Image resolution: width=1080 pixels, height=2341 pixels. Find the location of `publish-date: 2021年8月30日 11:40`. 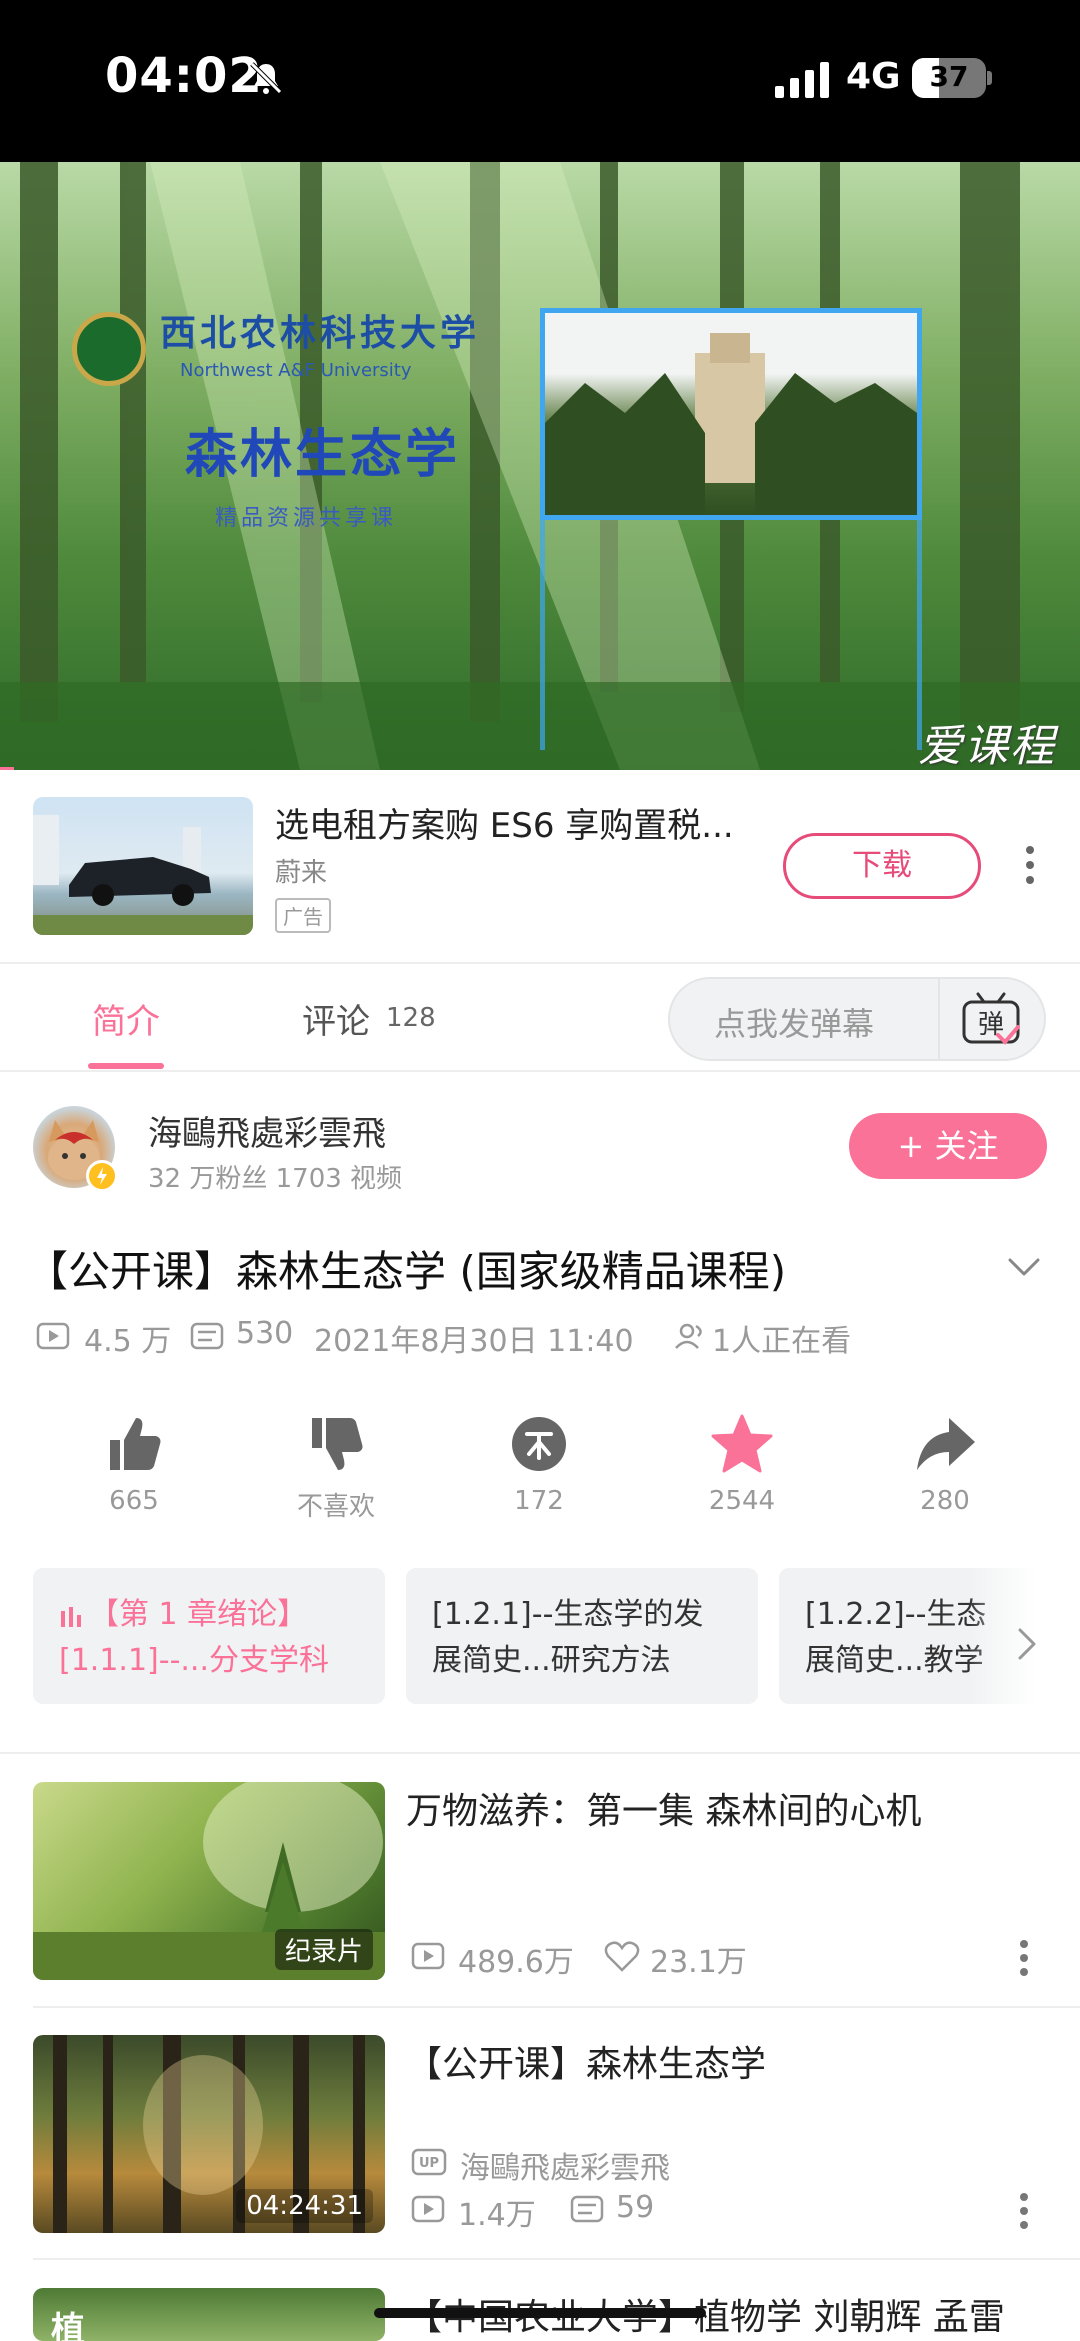

publish-date: 2021年8月30日 11:40 is located at coordinates (474, 1341).